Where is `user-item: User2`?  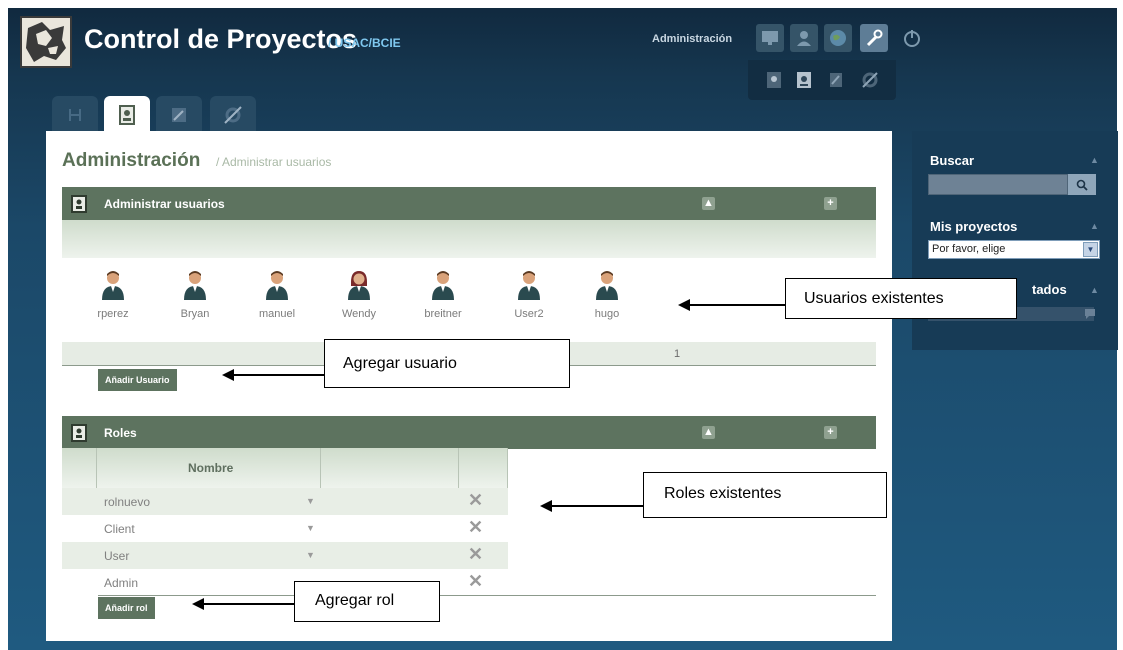
user-item: User2 is located at coordinates (529, 295).